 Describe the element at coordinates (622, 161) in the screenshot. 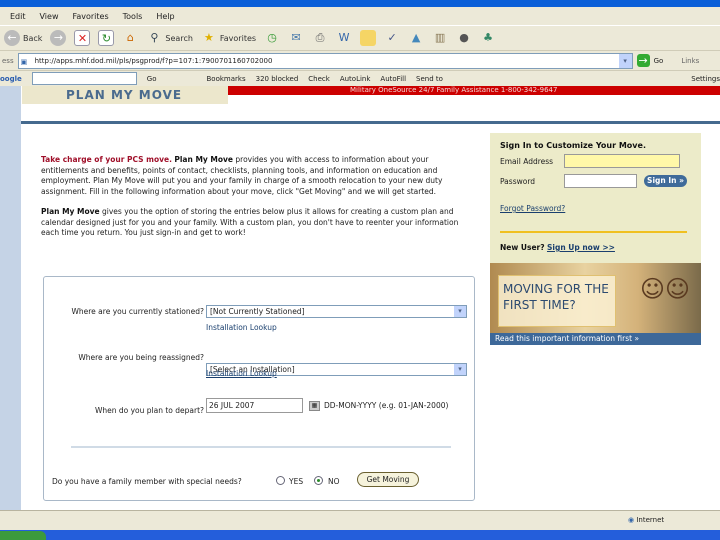

I see `email-input` at that location.